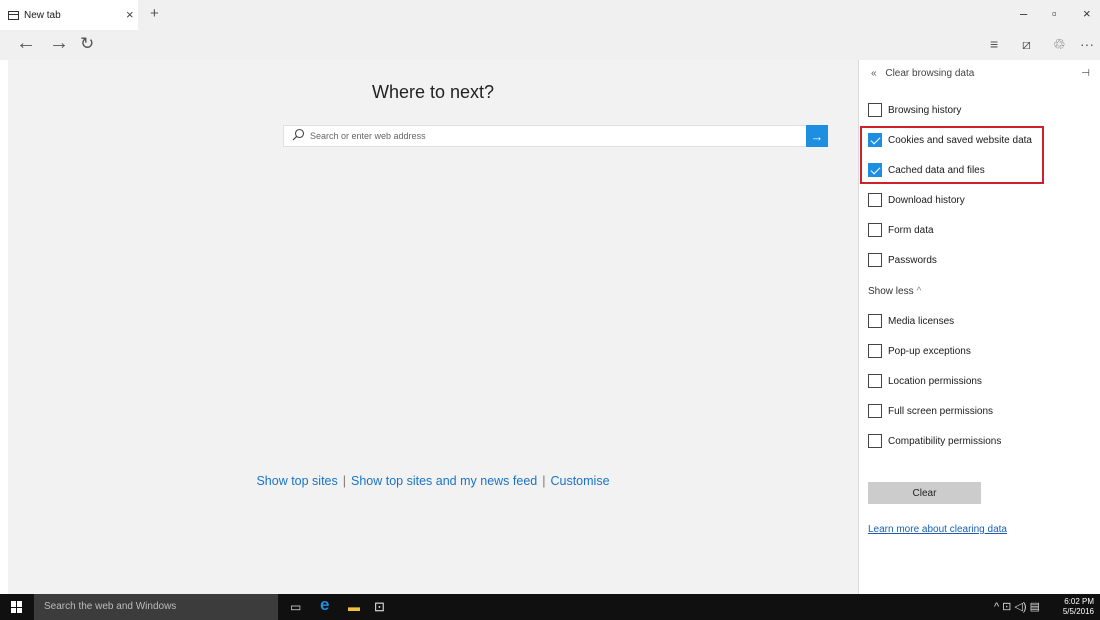  I want to click on back-chevron-icon: «, so click(874, 73).